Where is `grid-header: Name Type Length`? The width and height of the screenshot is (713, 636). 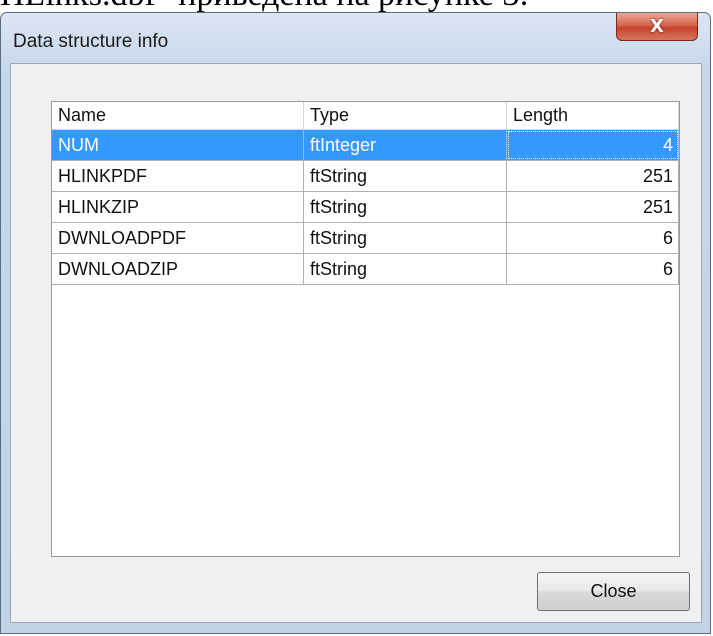 grid-header: Name Type Length is located at coordinates (365, 116).